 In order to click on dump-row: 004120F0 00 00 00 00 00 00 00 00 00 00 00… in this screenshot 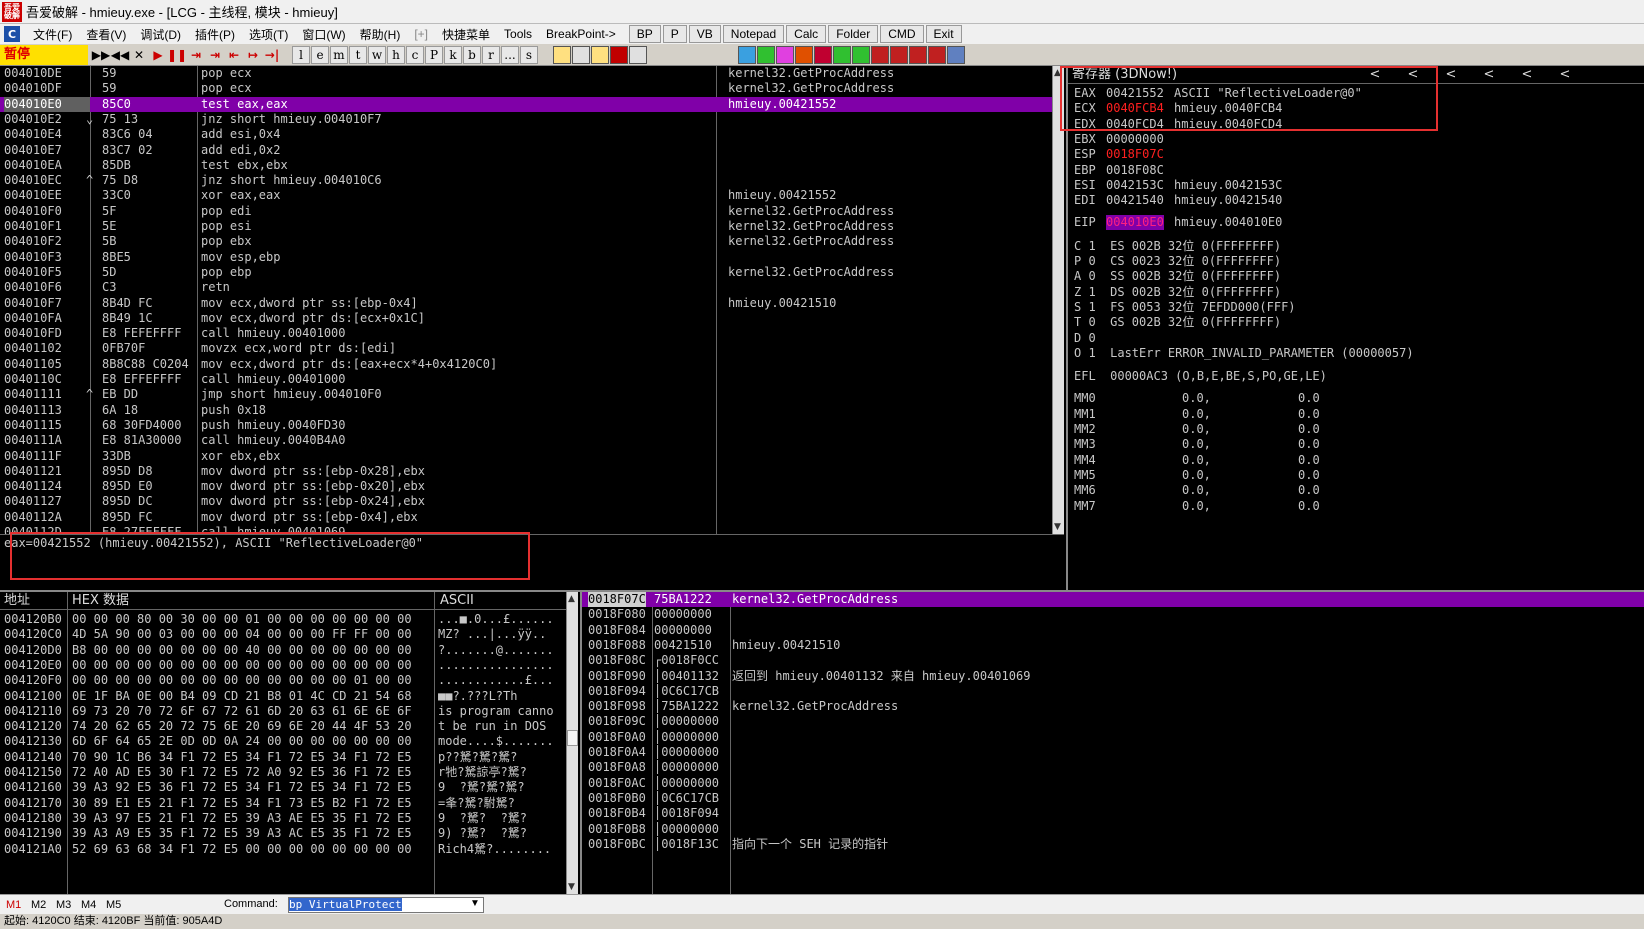, I will do `click(283, 680)`.